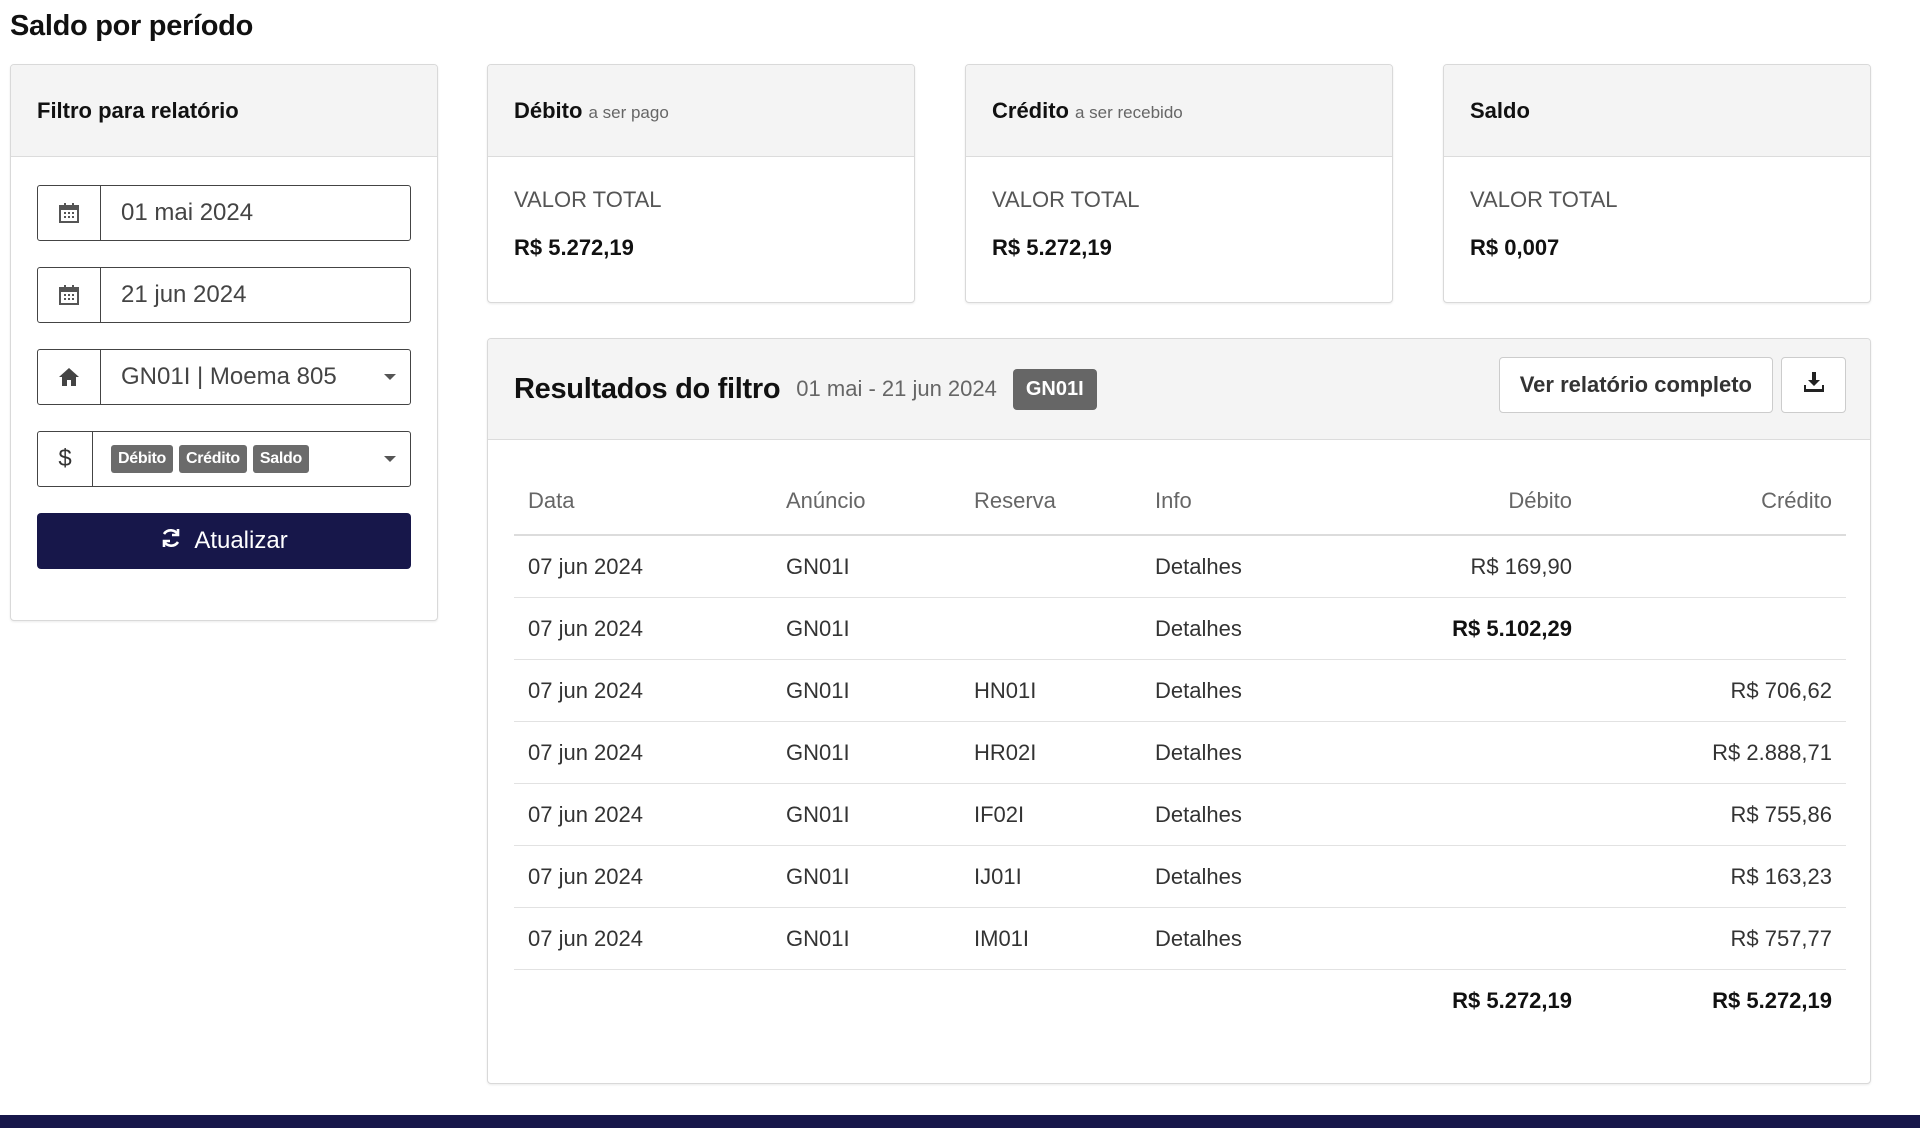 The height and width of the screenshot is (1128, 1920). I want to click on footer-bar, so click(960, 1121).